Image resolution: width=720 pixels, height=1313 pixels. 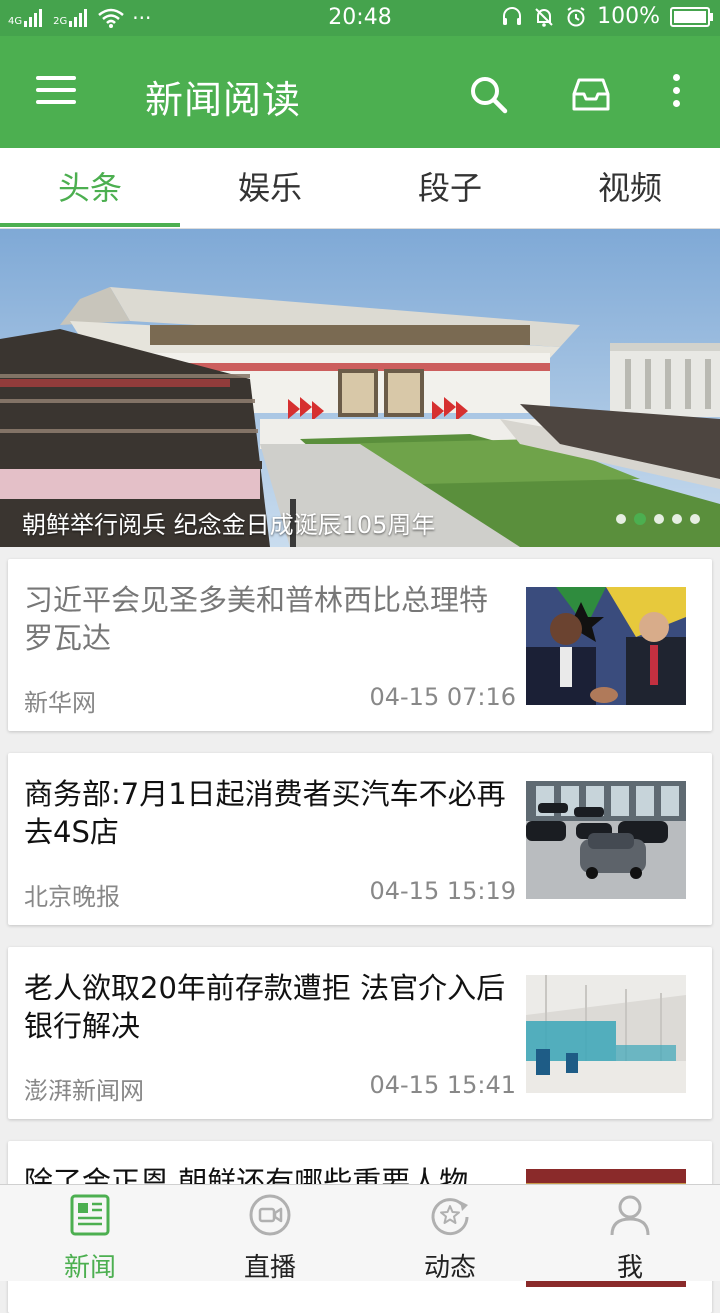 What do you see at coordinates (229, 525) in the screenshot?
I see `banner-caption: 朝鲜举行阅兵 纪念金日成诞辰105周年` at bounding box center [229, 525].